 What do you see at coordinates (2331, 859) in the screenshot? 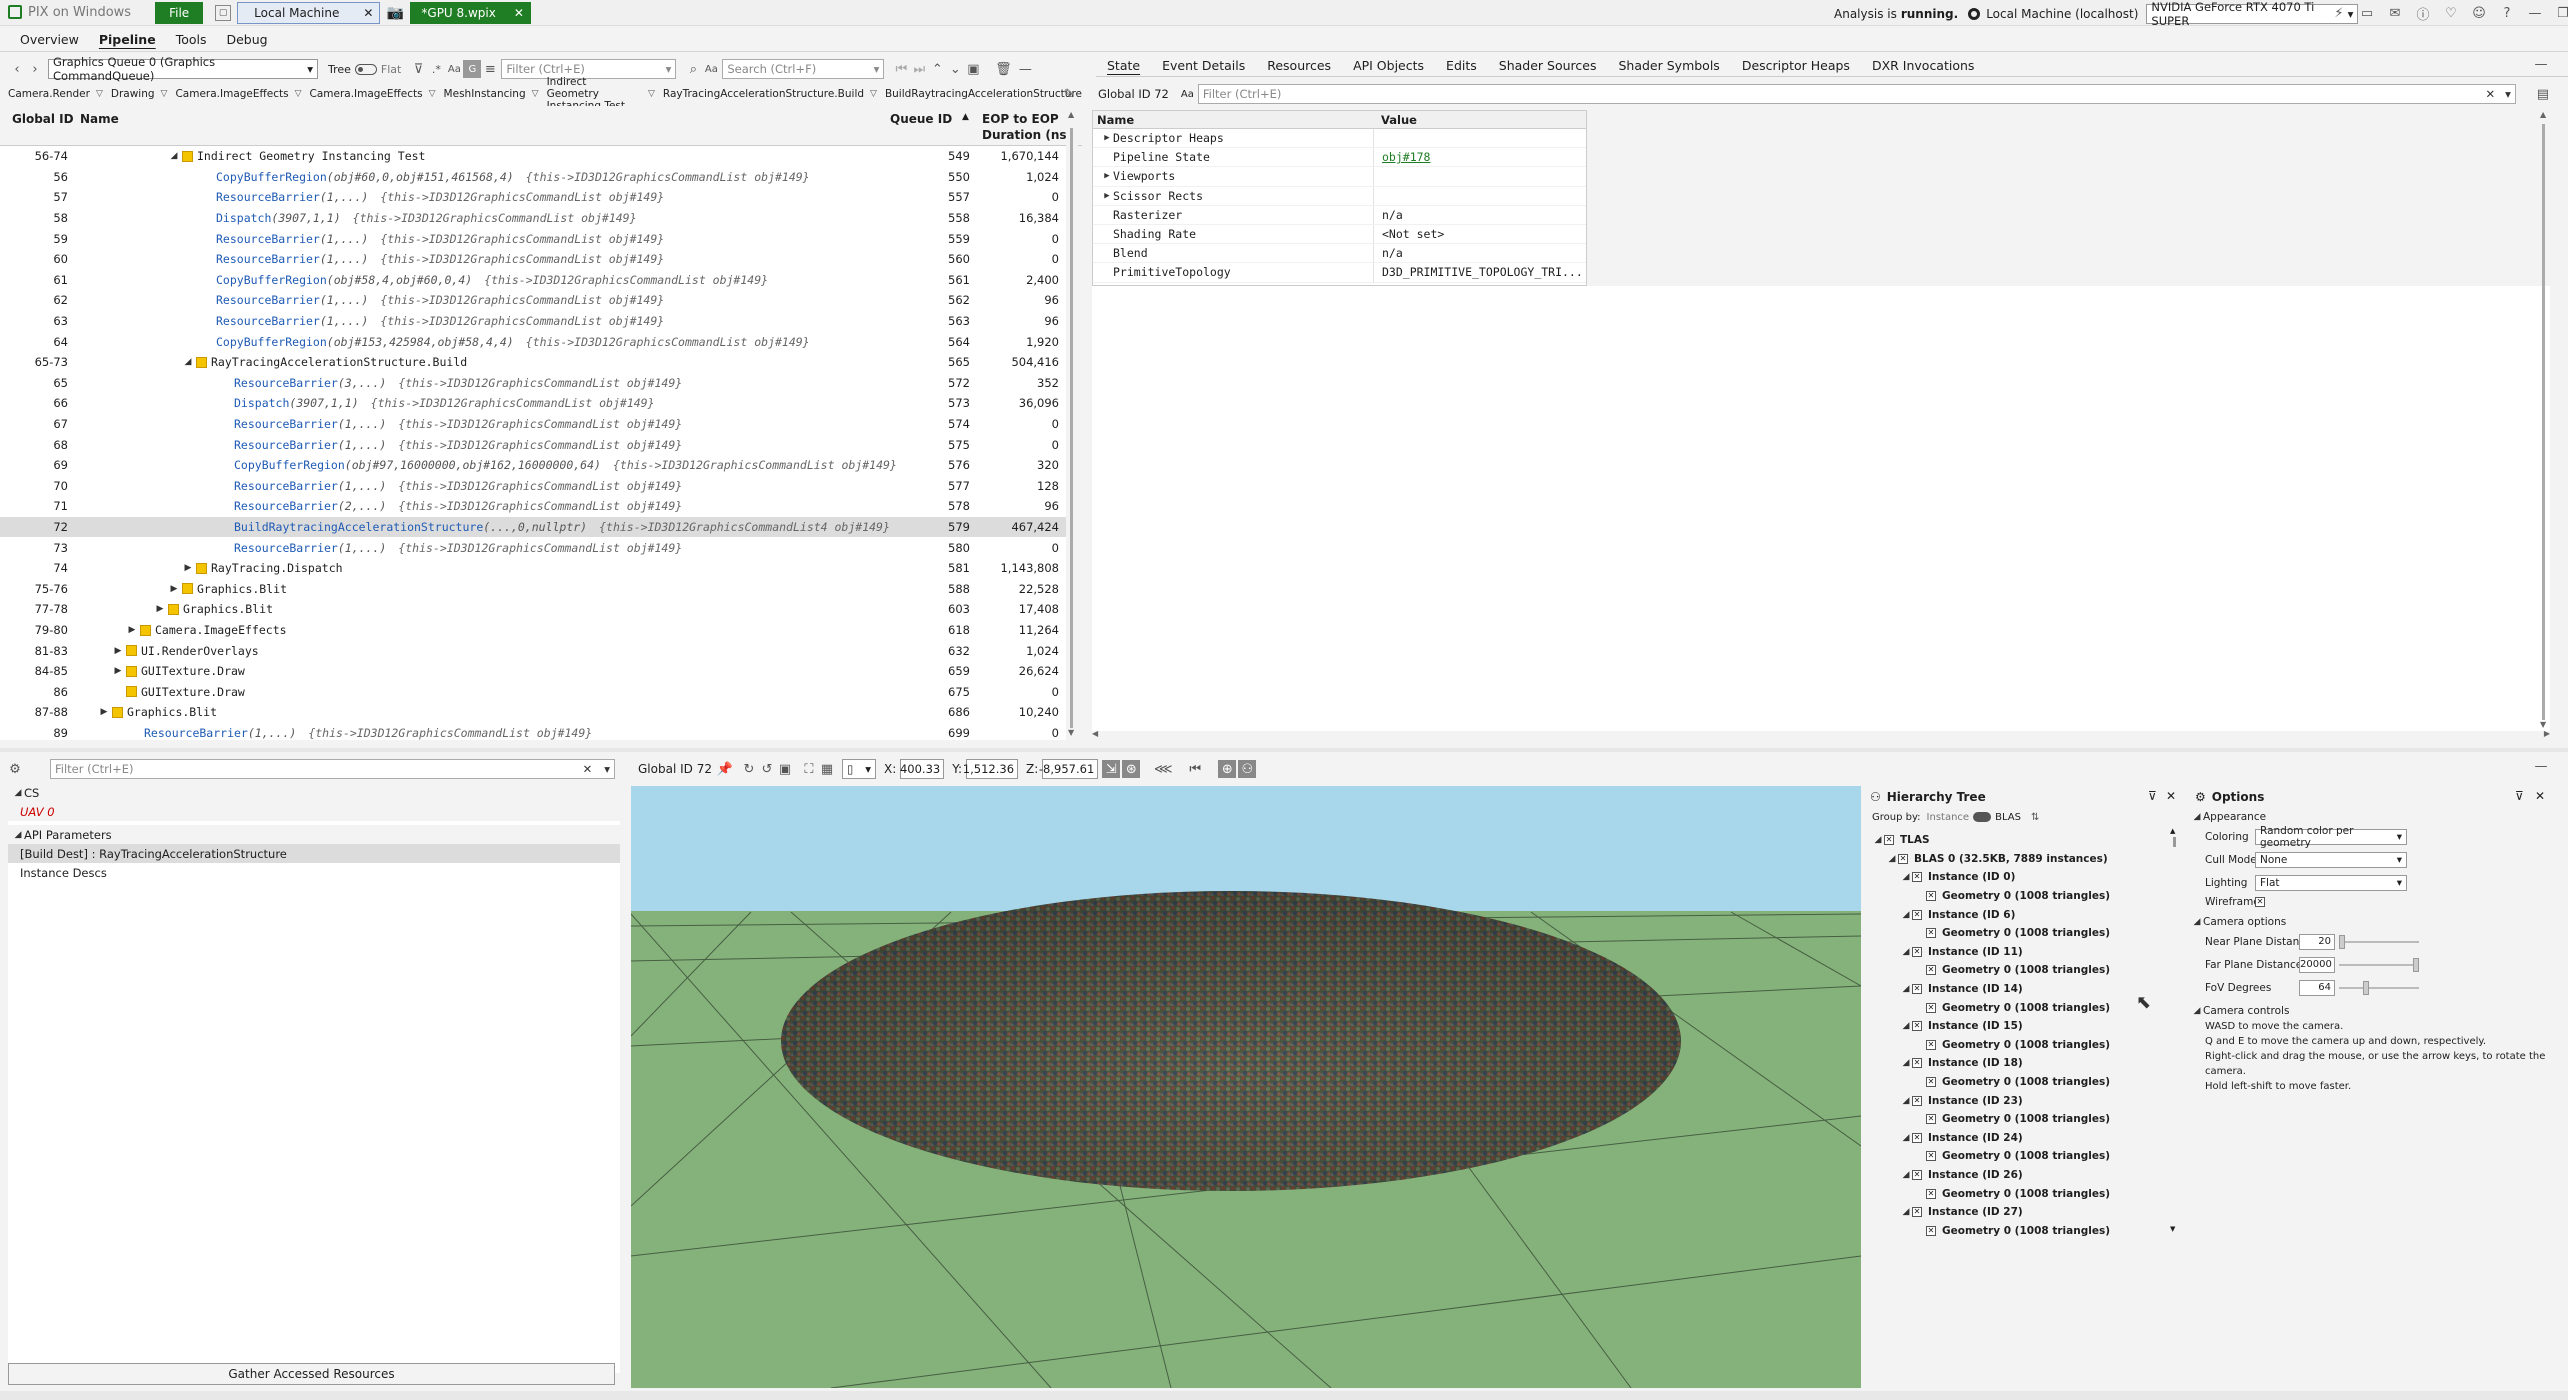
I see `cull-mode-select: None ▾` at bounding box center [2331, 859].